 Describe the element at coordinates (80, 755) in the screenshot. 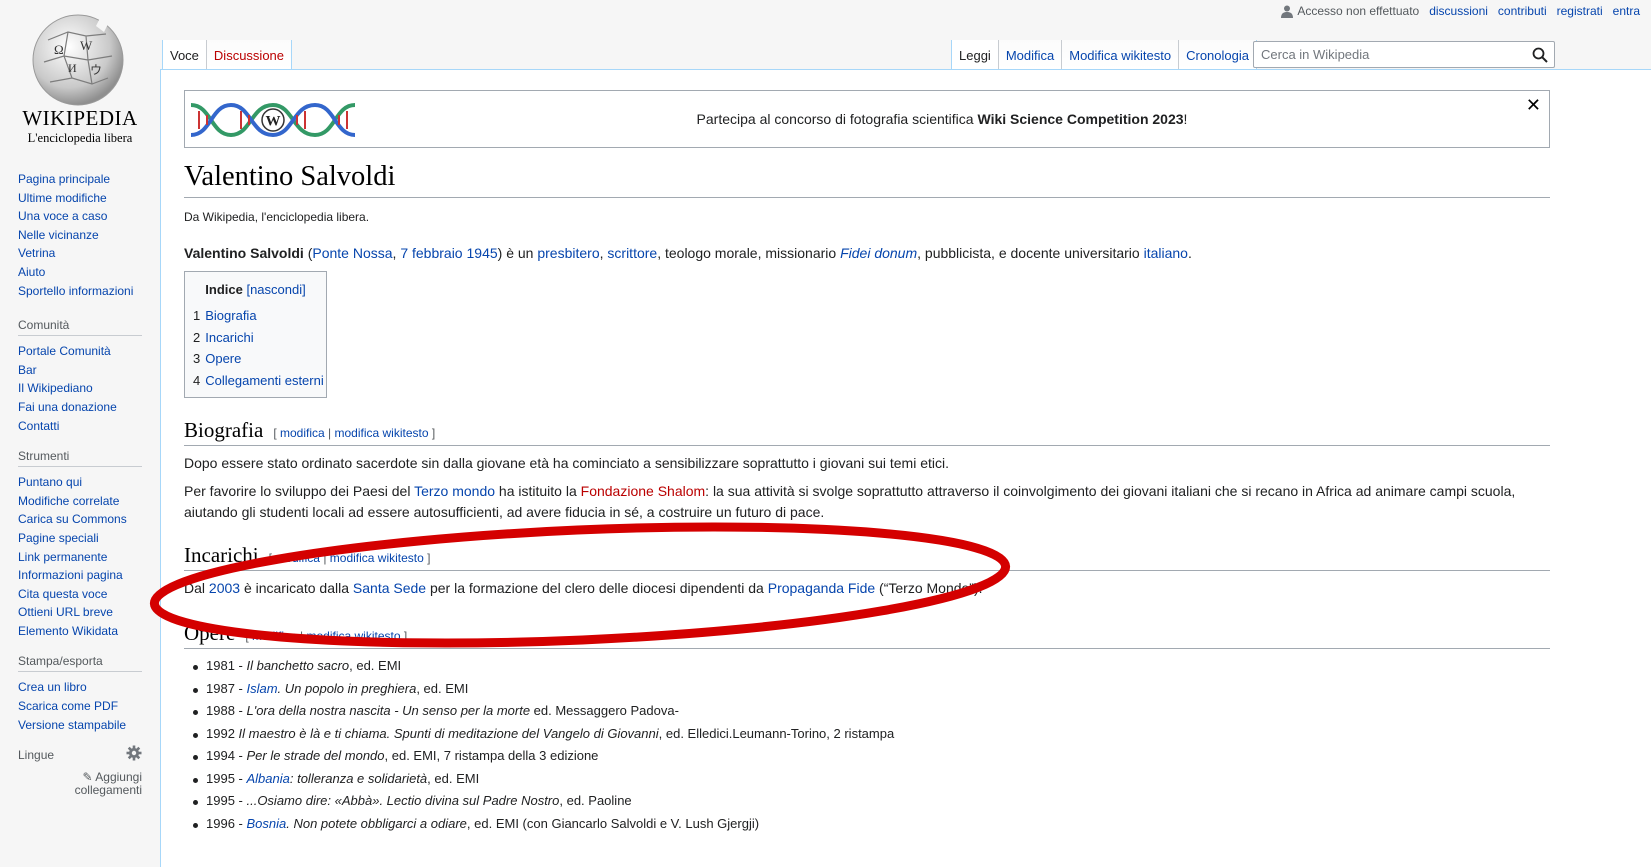

I see `languages-heading: Lingue` at that location.